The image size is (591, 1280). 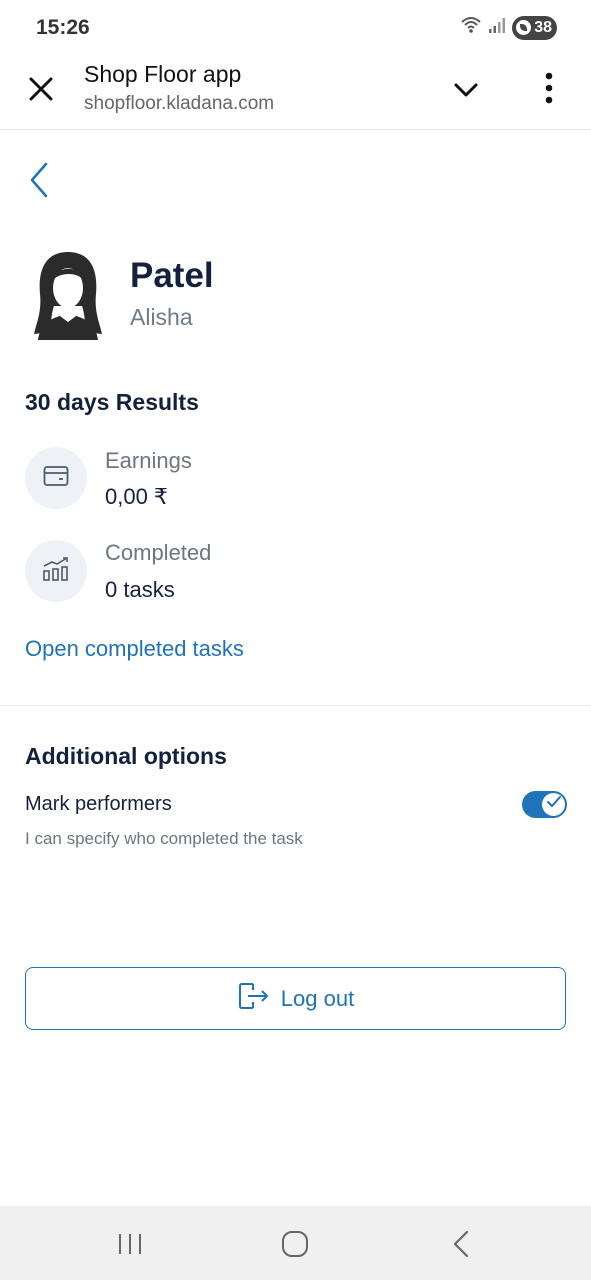 What do you see at coordinates (295, 705) in the screenshot?
I see `section-divider` at bounding box center [295, 705].